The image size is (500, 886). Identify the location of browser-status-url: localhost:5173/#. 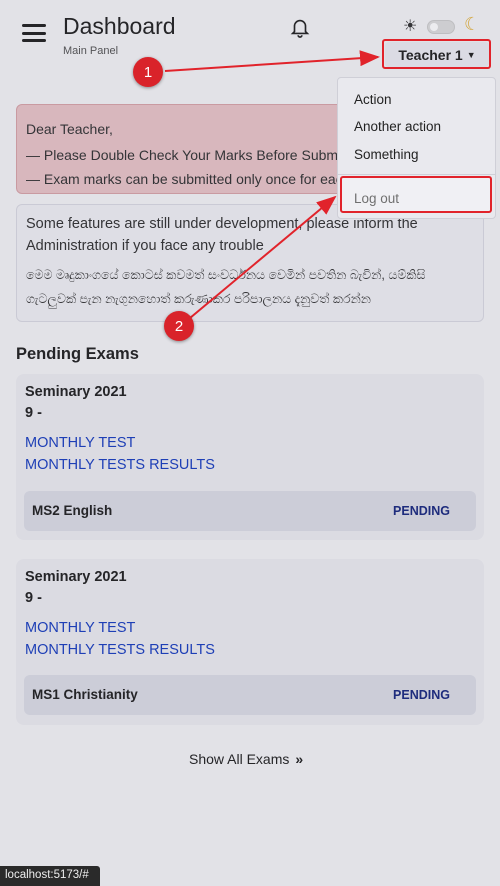
(50, 876).